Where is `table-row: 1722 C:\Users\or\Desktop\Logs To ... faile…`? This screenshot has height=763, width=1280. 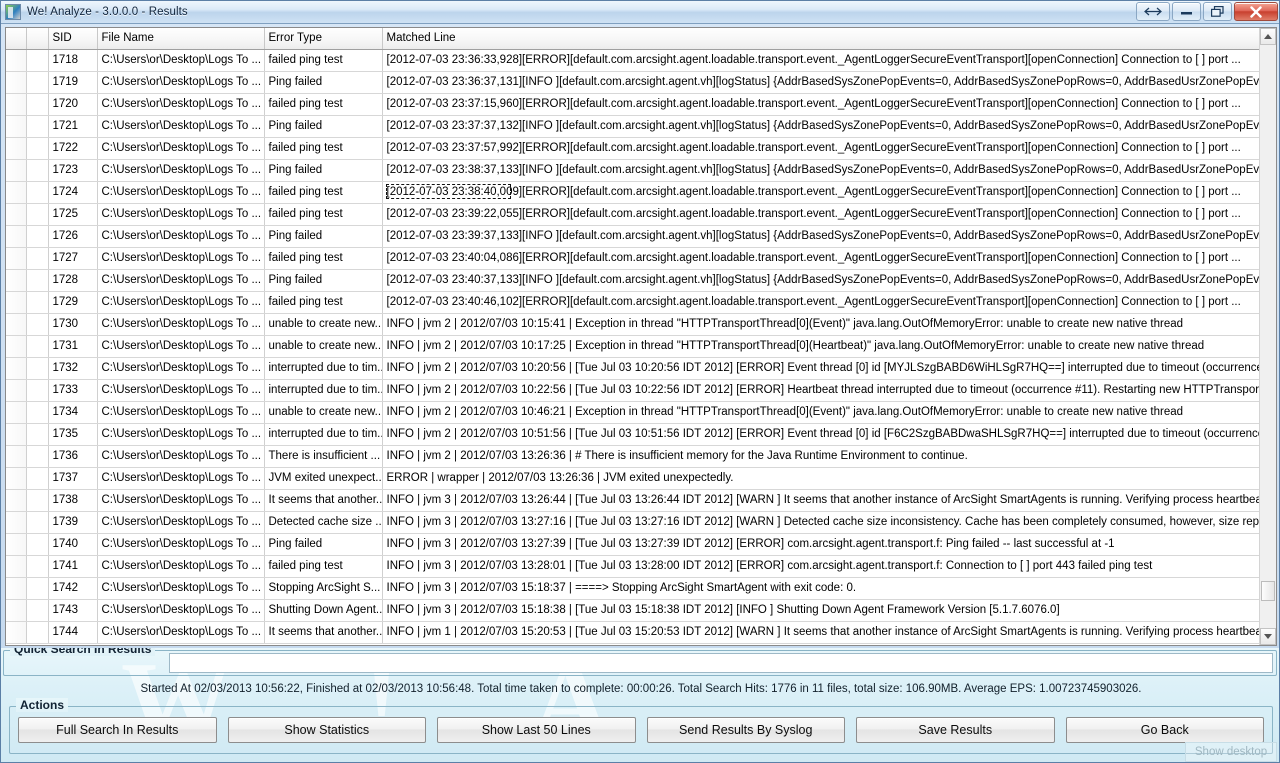 table-row: 1722 C:\Users\or\Desktop\Logs To ... faile… is located at coordinates (632, 148).